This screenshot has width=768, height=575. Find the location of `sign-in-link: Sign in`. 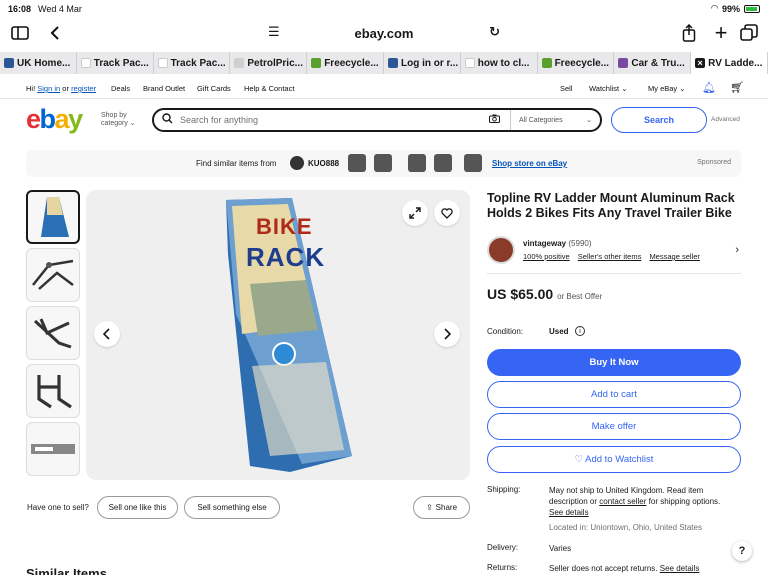

sign-in-link: Sign in is located at coordinates (48, 88).